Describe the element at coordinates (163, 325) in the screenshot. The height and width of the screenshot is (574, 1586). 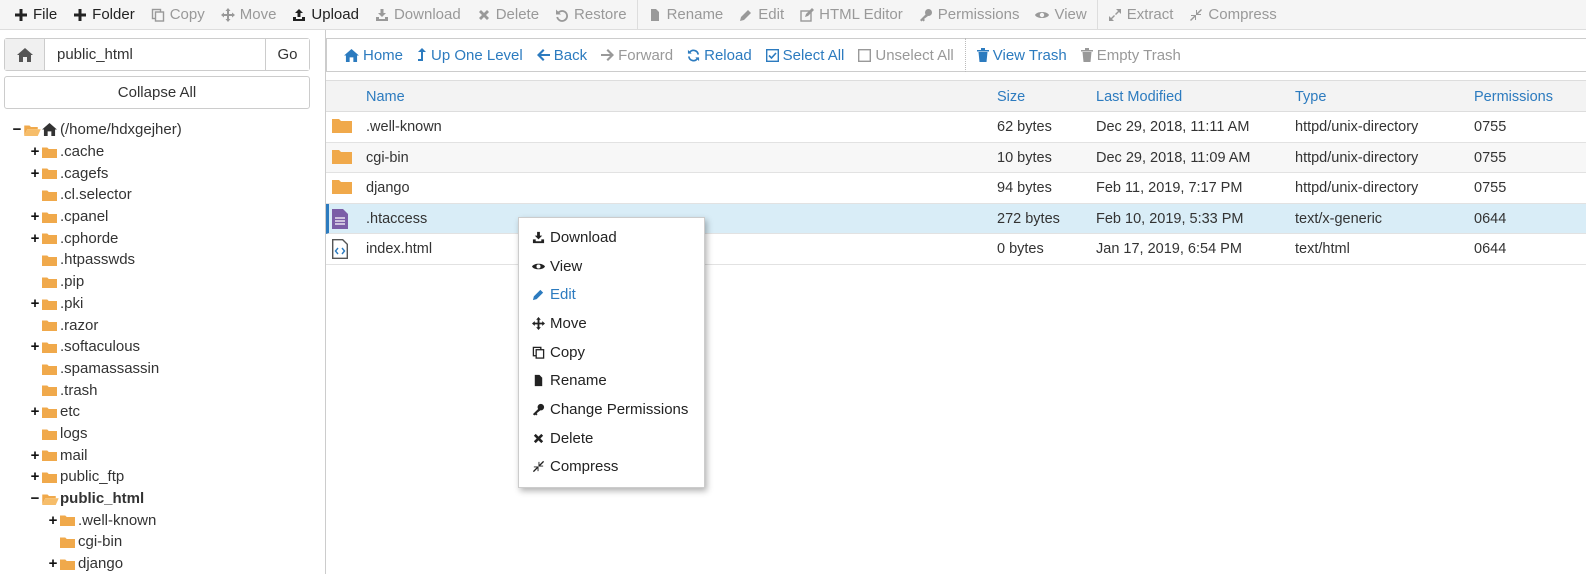
I see `tree-item: .razor` at that location.